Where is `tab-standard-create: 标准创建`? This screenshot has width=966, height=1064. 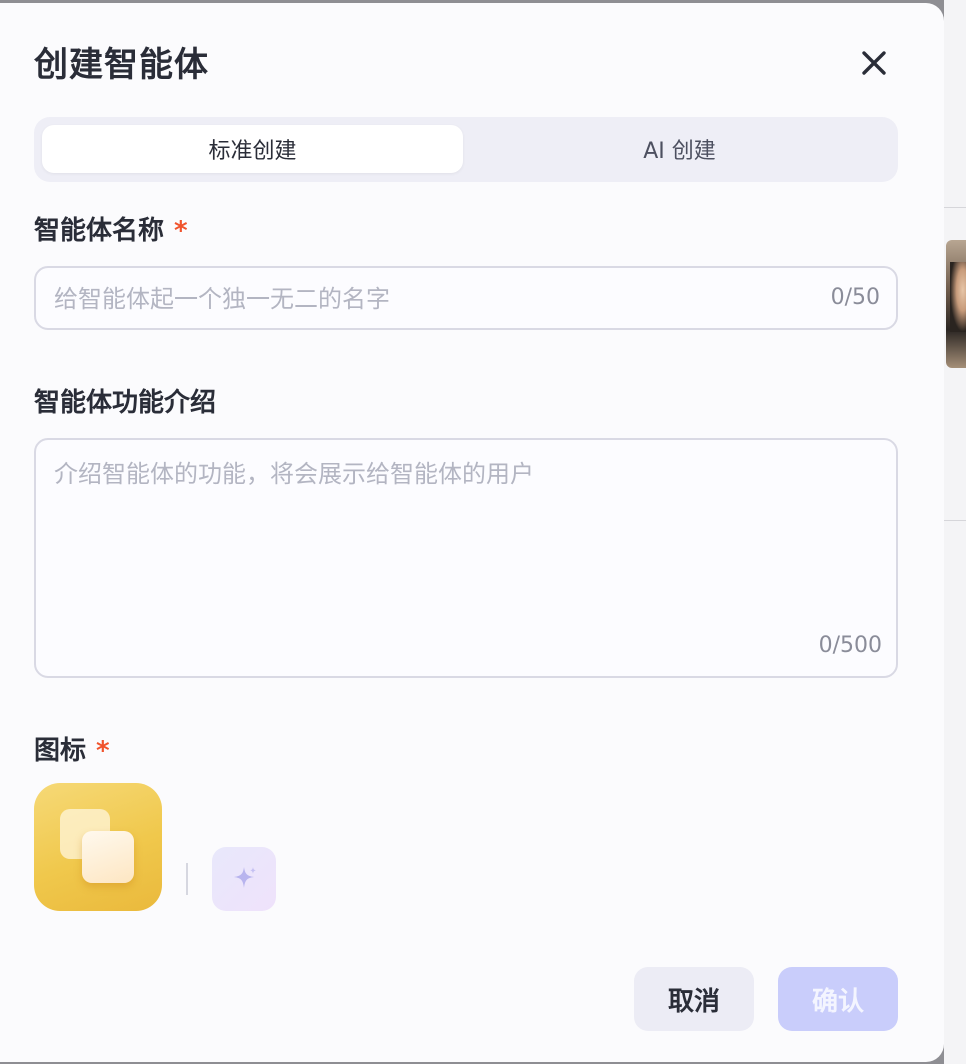 tab-standard-create: 标准创建 is located at coordinates (252, 149).